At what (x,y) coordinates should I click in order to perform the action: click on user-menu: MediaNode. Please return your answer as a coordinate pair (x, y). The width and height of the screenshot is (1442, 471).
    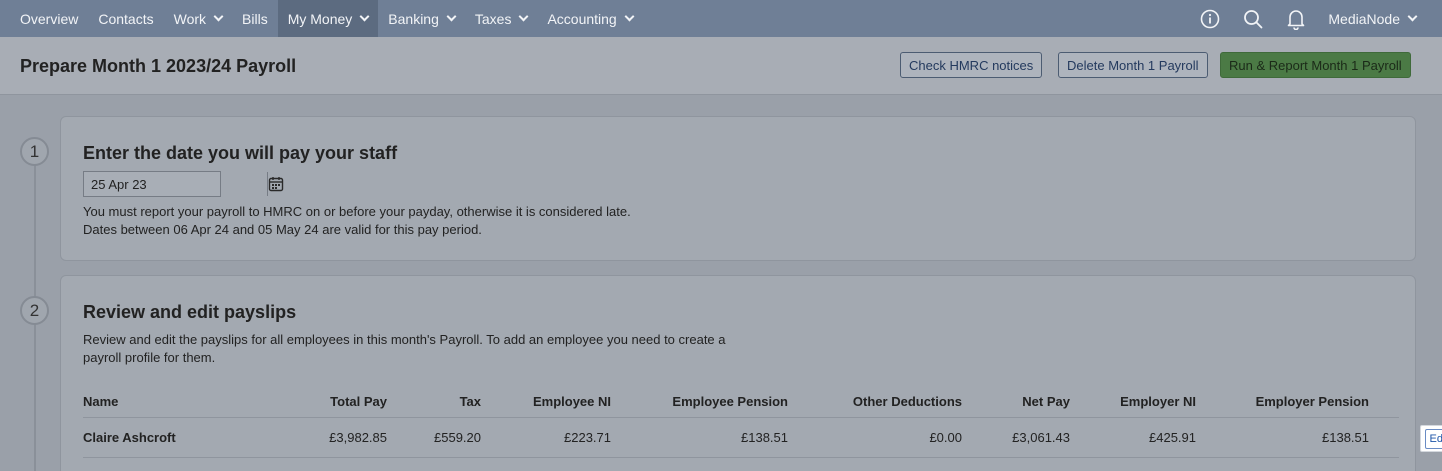
    Looking at the image, I should click on (1385, 19).